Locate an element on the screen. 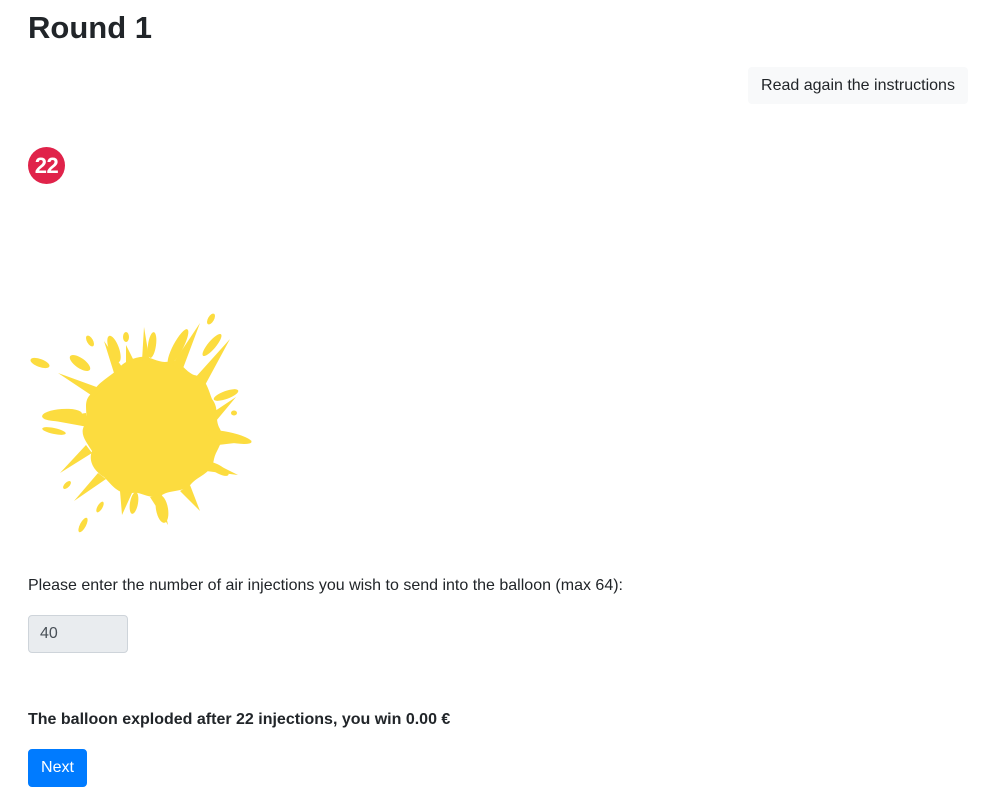 This screenshot has width=981, height=803. balloon-burst-splat-icon is located at coordinates (141, 423).